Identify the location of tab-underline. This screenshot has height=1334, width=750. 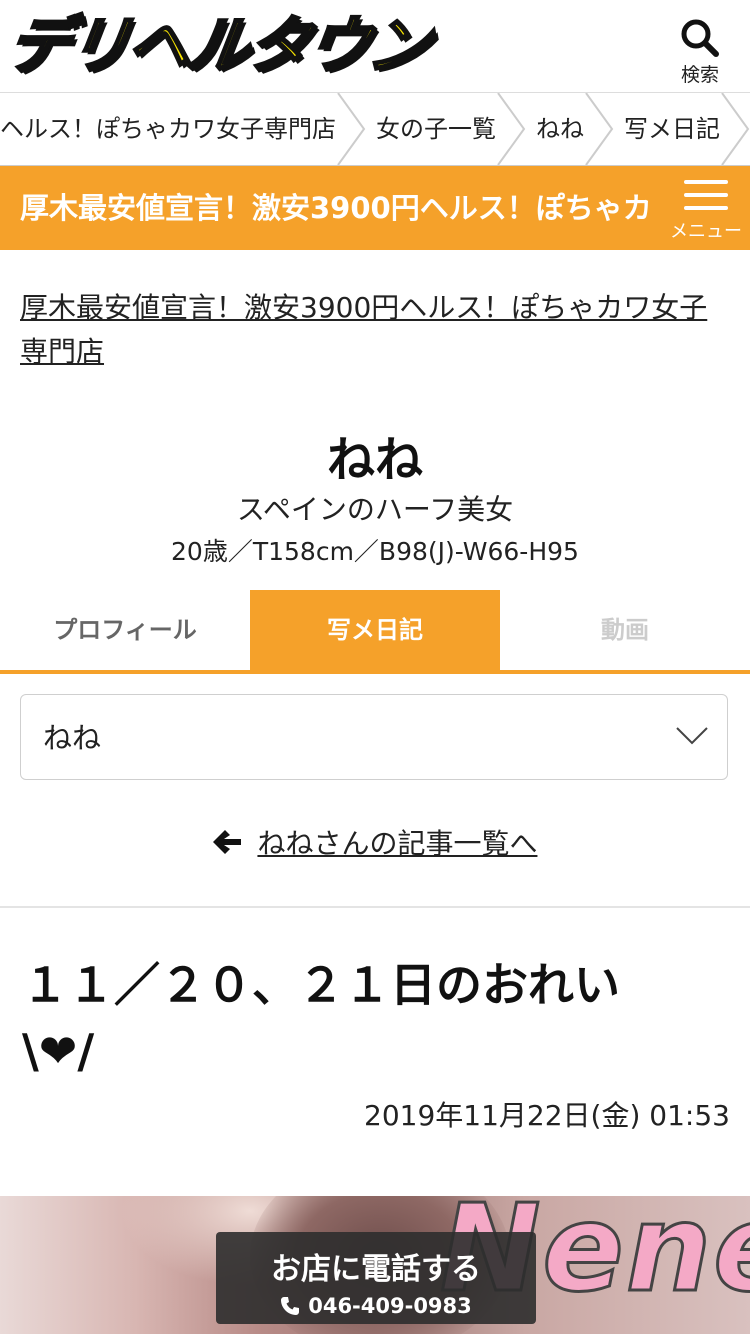
(375, 672).